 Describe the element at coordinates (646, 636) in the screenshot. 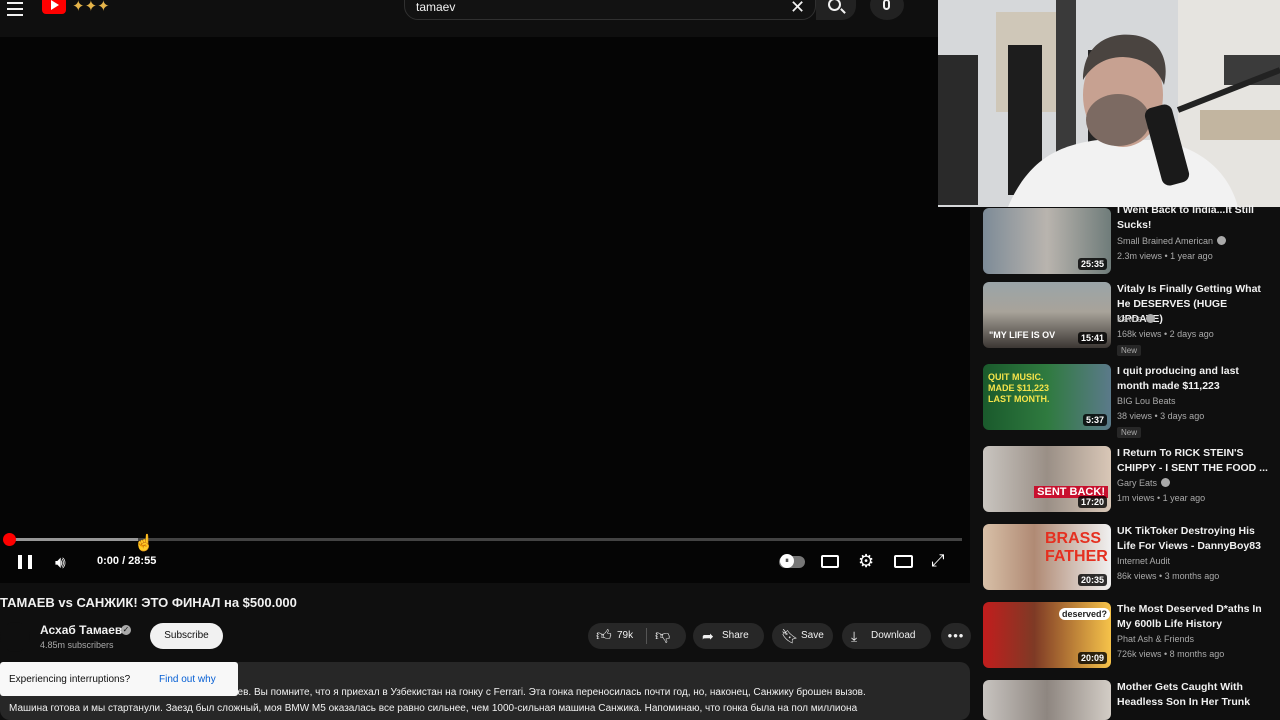

I see `divider` at that location.